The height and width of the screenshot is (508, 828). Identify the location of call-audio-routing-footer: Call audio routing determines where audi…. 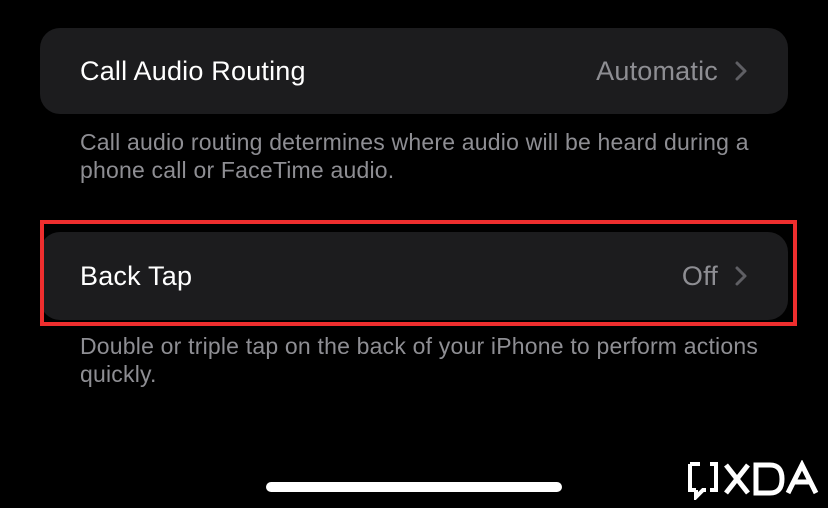
(414, 156).